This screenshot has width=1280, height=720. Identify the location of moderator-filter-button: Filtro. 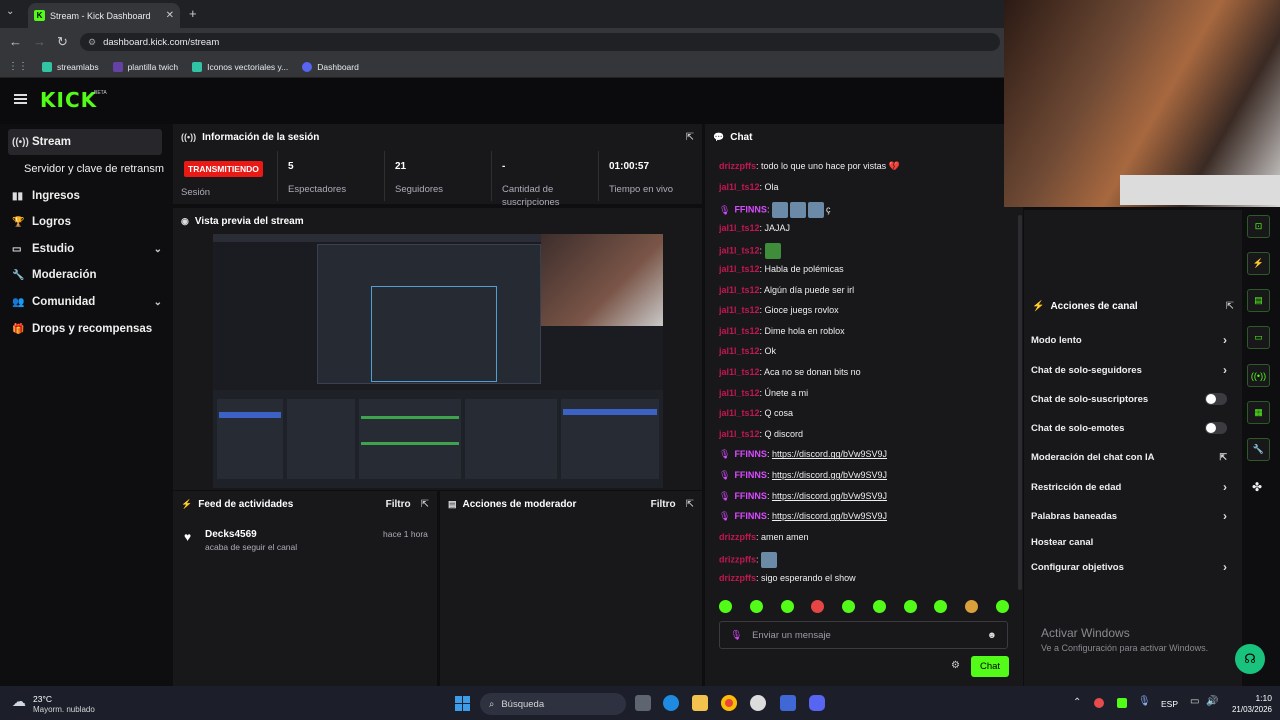
(663, 504).